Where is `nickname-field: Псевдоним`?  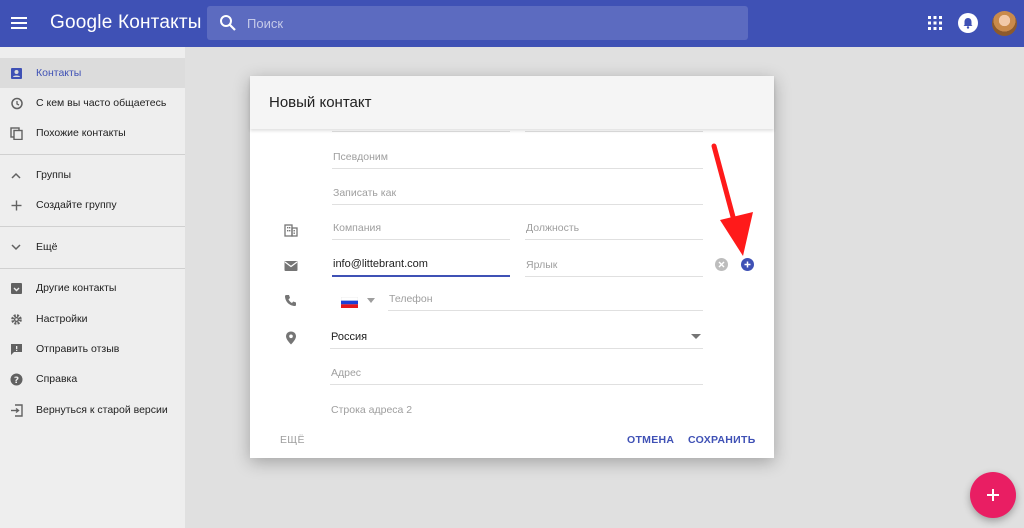 nickname-field: Псевдоним is located at coordinates (517, 158).